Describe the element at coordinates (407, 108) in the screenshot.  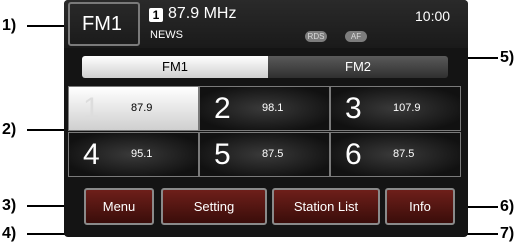
I see `preset-frequency: 107.9` at that location.